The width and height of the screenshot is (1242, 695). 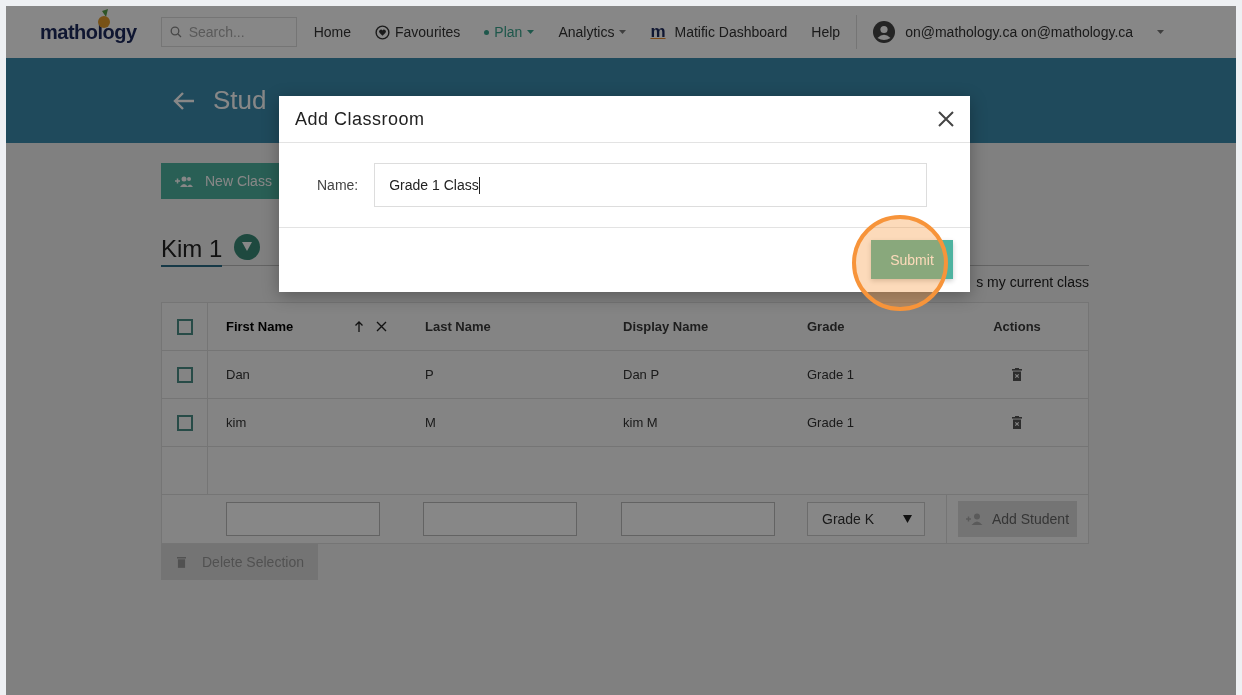 I want to click on back-arrow-icon, so click(x=184, y=100).